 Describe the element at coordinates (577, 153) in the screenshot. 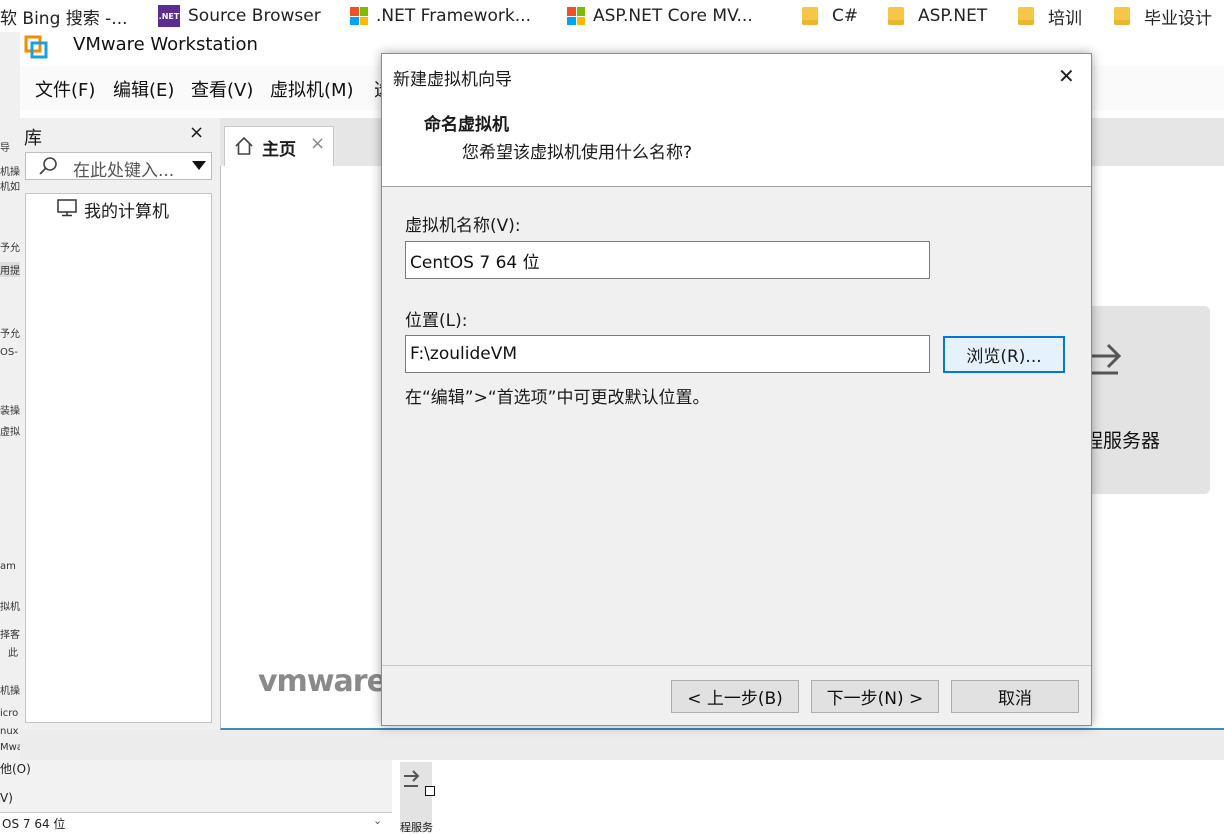

I see `step-subheading: 您希望该虚拟机使用什么名称?` at that location.